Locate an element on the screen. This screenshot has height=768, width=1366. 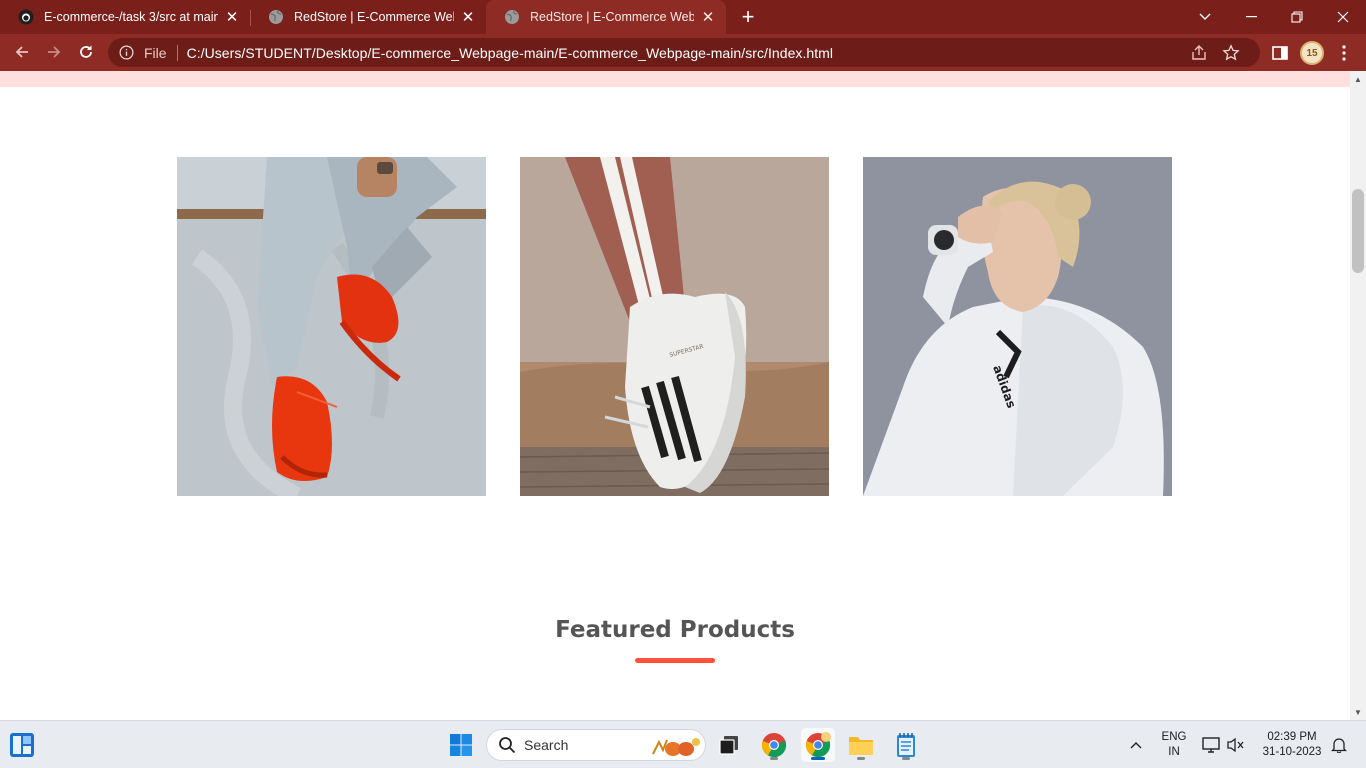
browser-tab-github: E-commerce-/task 3/src at main ✕ is located at coordinates (125, 17).